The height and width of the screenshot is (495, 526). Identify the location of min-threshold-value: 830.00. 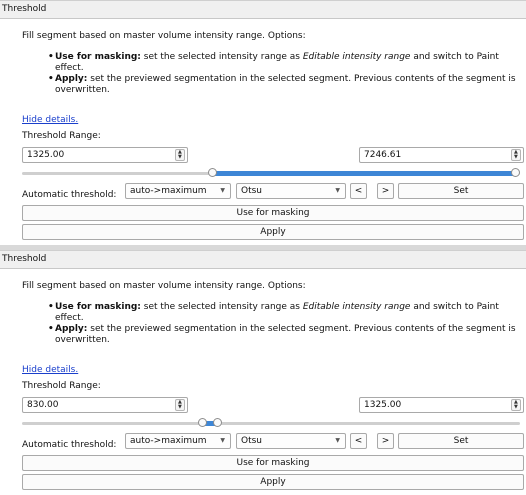
(43, 405).